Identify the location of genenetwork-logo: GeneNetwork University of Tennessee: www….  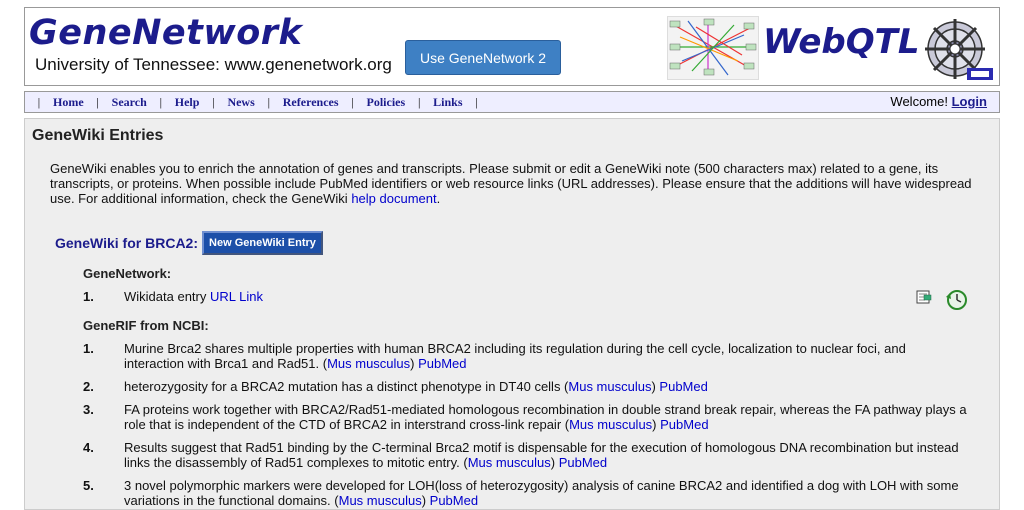
(216, 45).